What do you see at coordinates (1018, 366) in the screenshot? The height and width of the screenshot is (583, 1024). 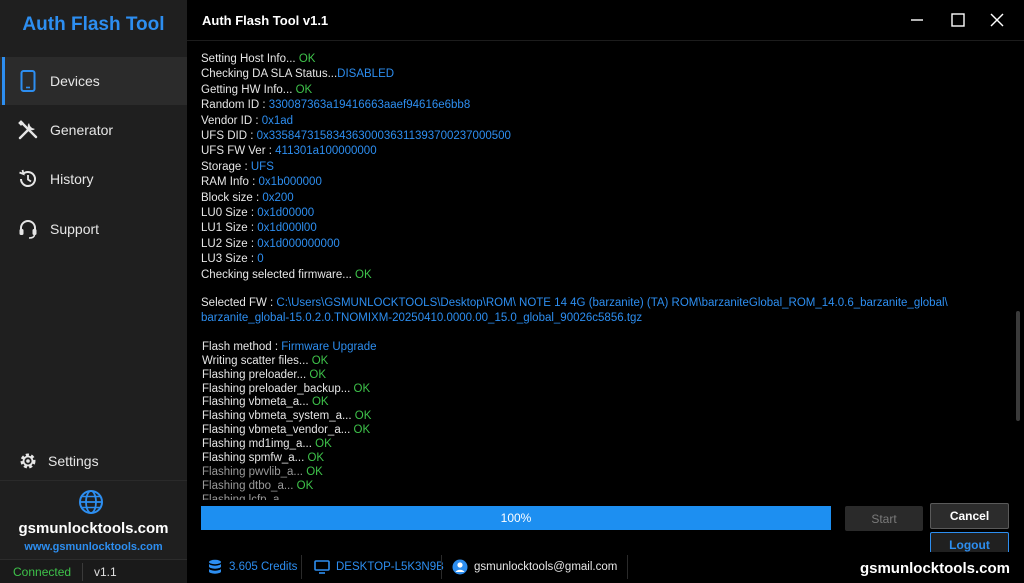 I see `log-scrollbar` at bounding box center [1018, 366].